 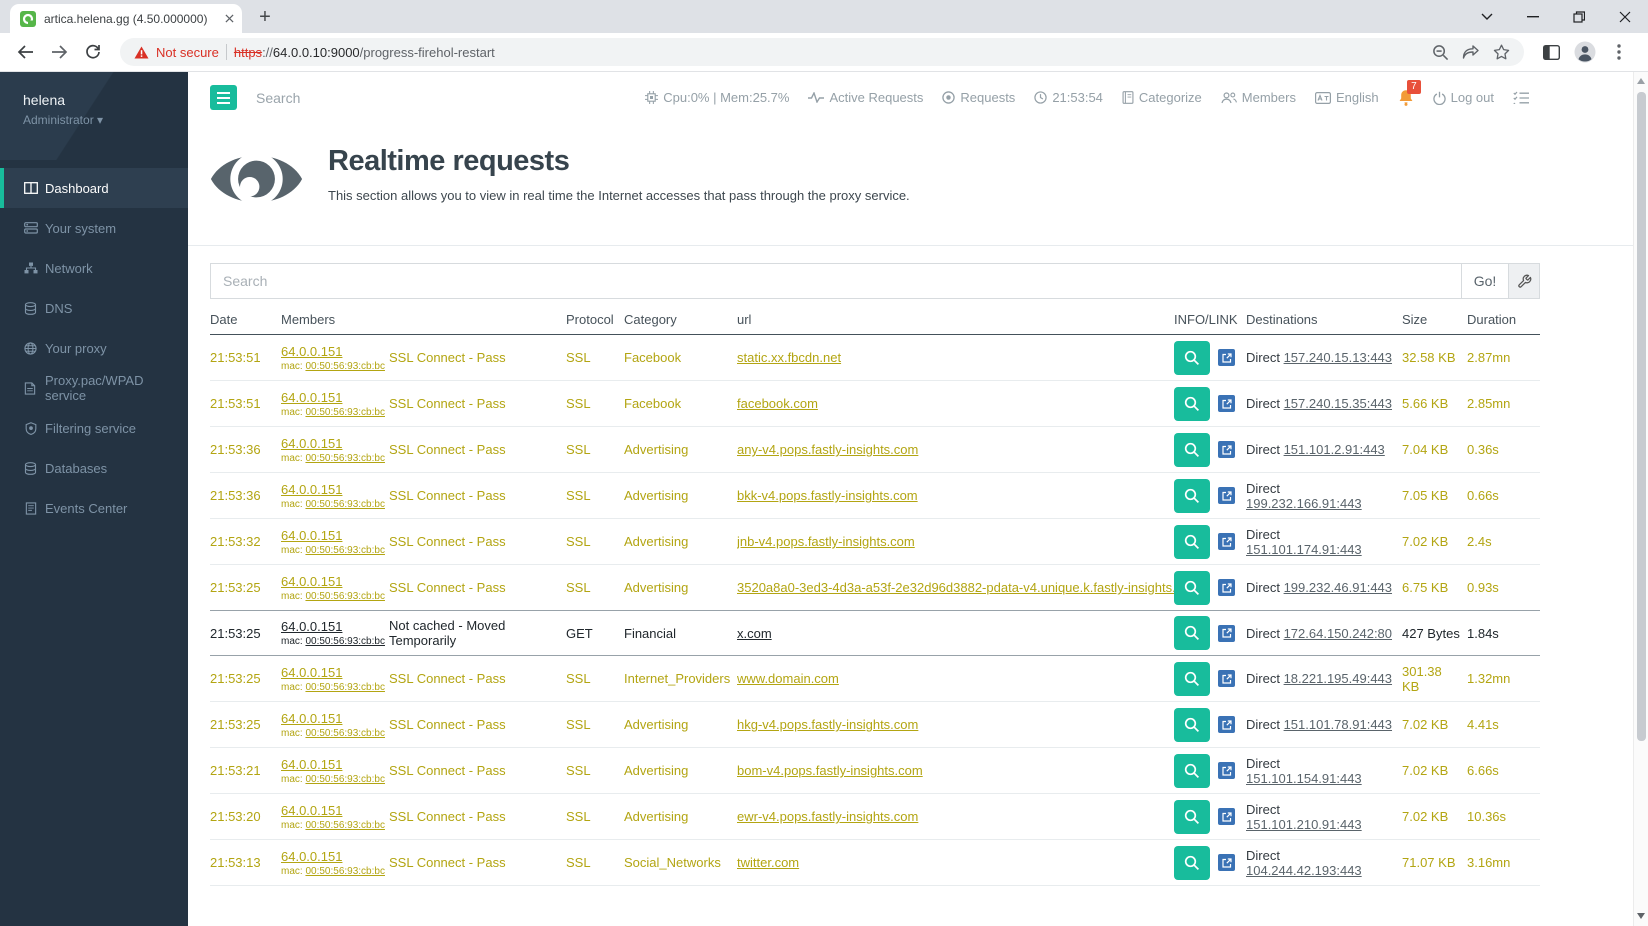 I want to click on hamburger-menu-button, so click(x=223, y=97).